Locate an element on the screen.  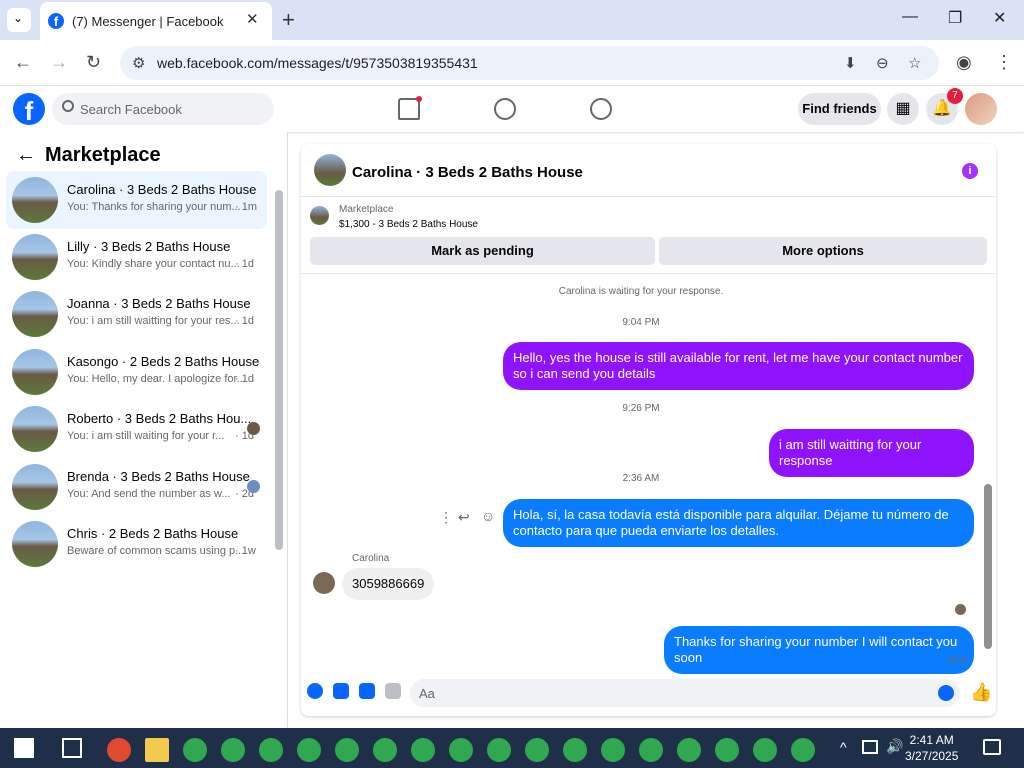
timestamp: 2:36 AM is located at coordinates (641, 478).